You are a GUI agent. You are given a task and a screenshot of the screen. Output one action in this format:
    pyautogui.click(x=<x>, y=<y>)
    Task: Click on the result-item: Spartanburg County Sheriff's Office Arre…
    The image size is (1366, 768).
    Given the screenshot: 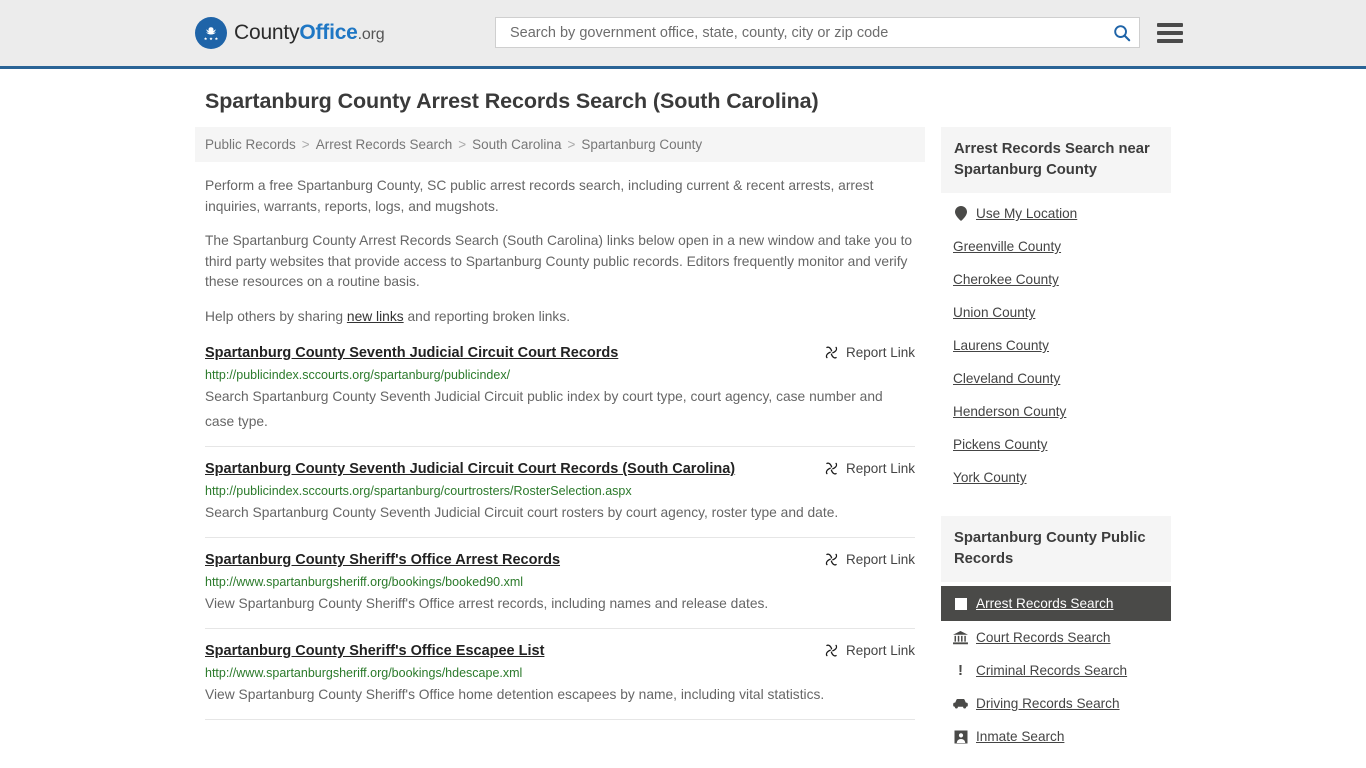 What is the action you would take?
    pyautogui.click(x=560, y=590)
    